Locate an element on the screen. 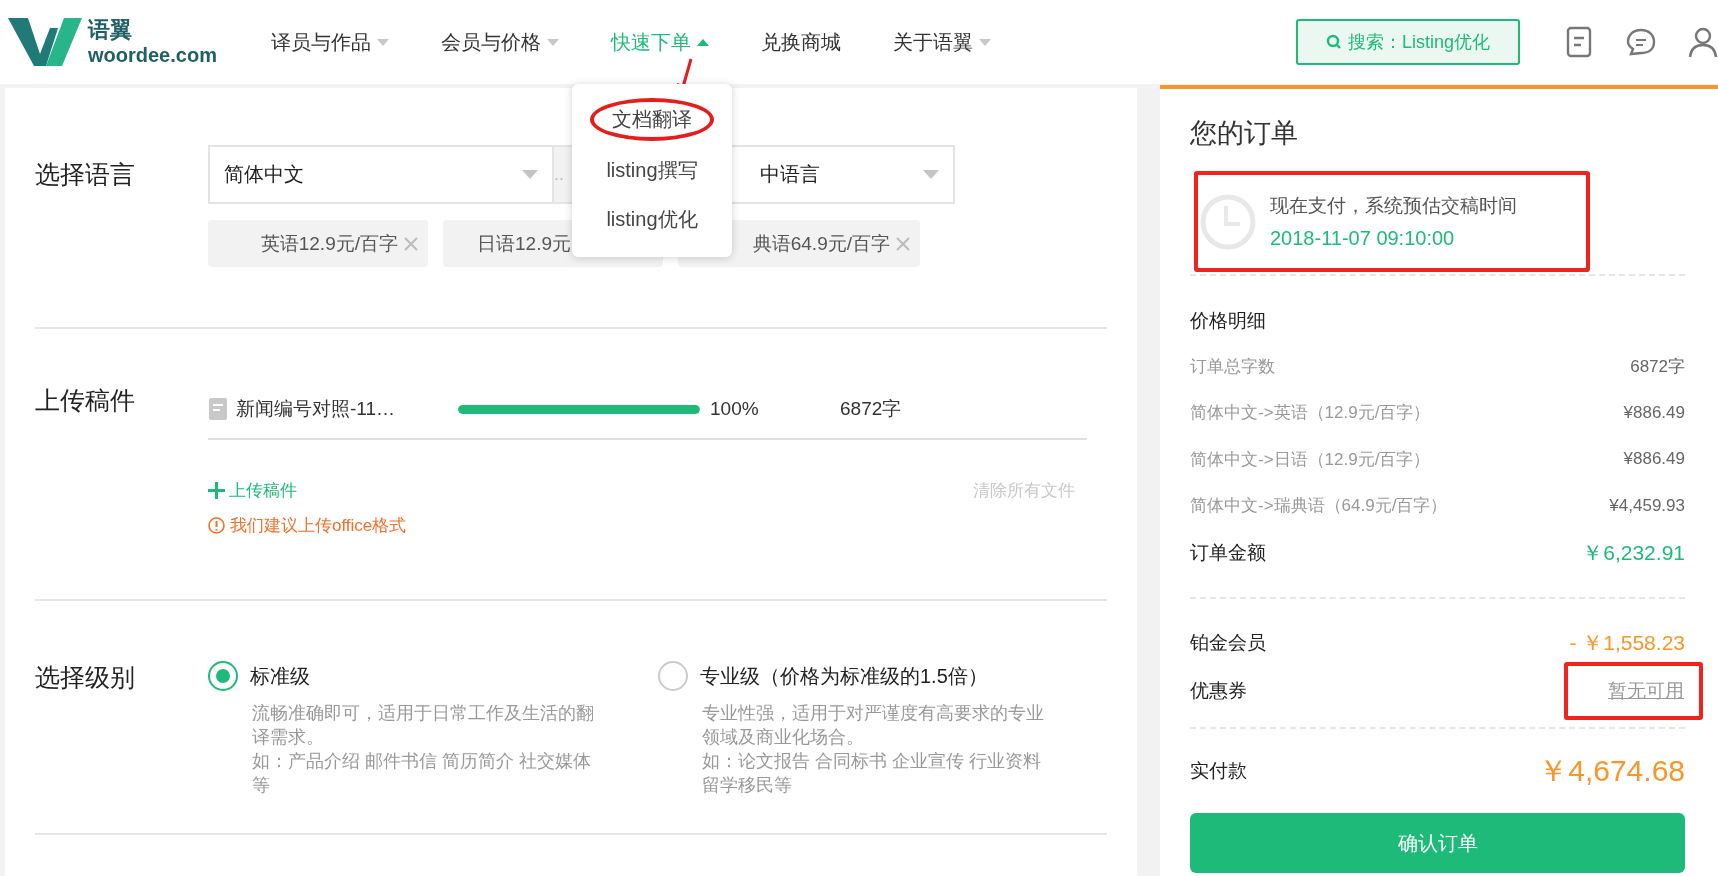 This screenshot has width=1718, height=876. hint-text: 我们建议上传office格式 is located at coordinates (318, 526).